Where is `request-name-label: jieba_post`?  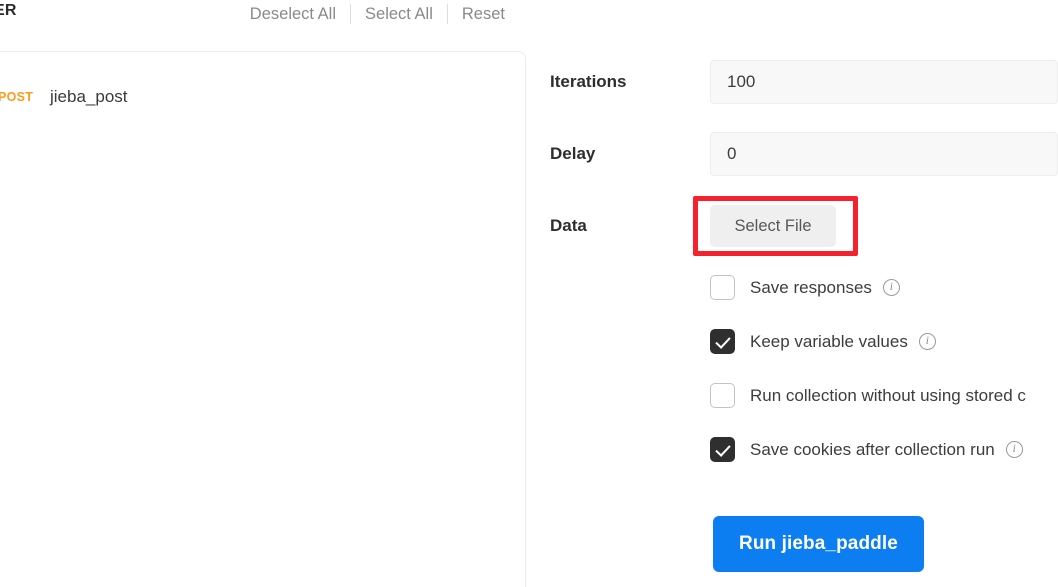 request-name-label: jieba_post is located at coordinates (89, 96).